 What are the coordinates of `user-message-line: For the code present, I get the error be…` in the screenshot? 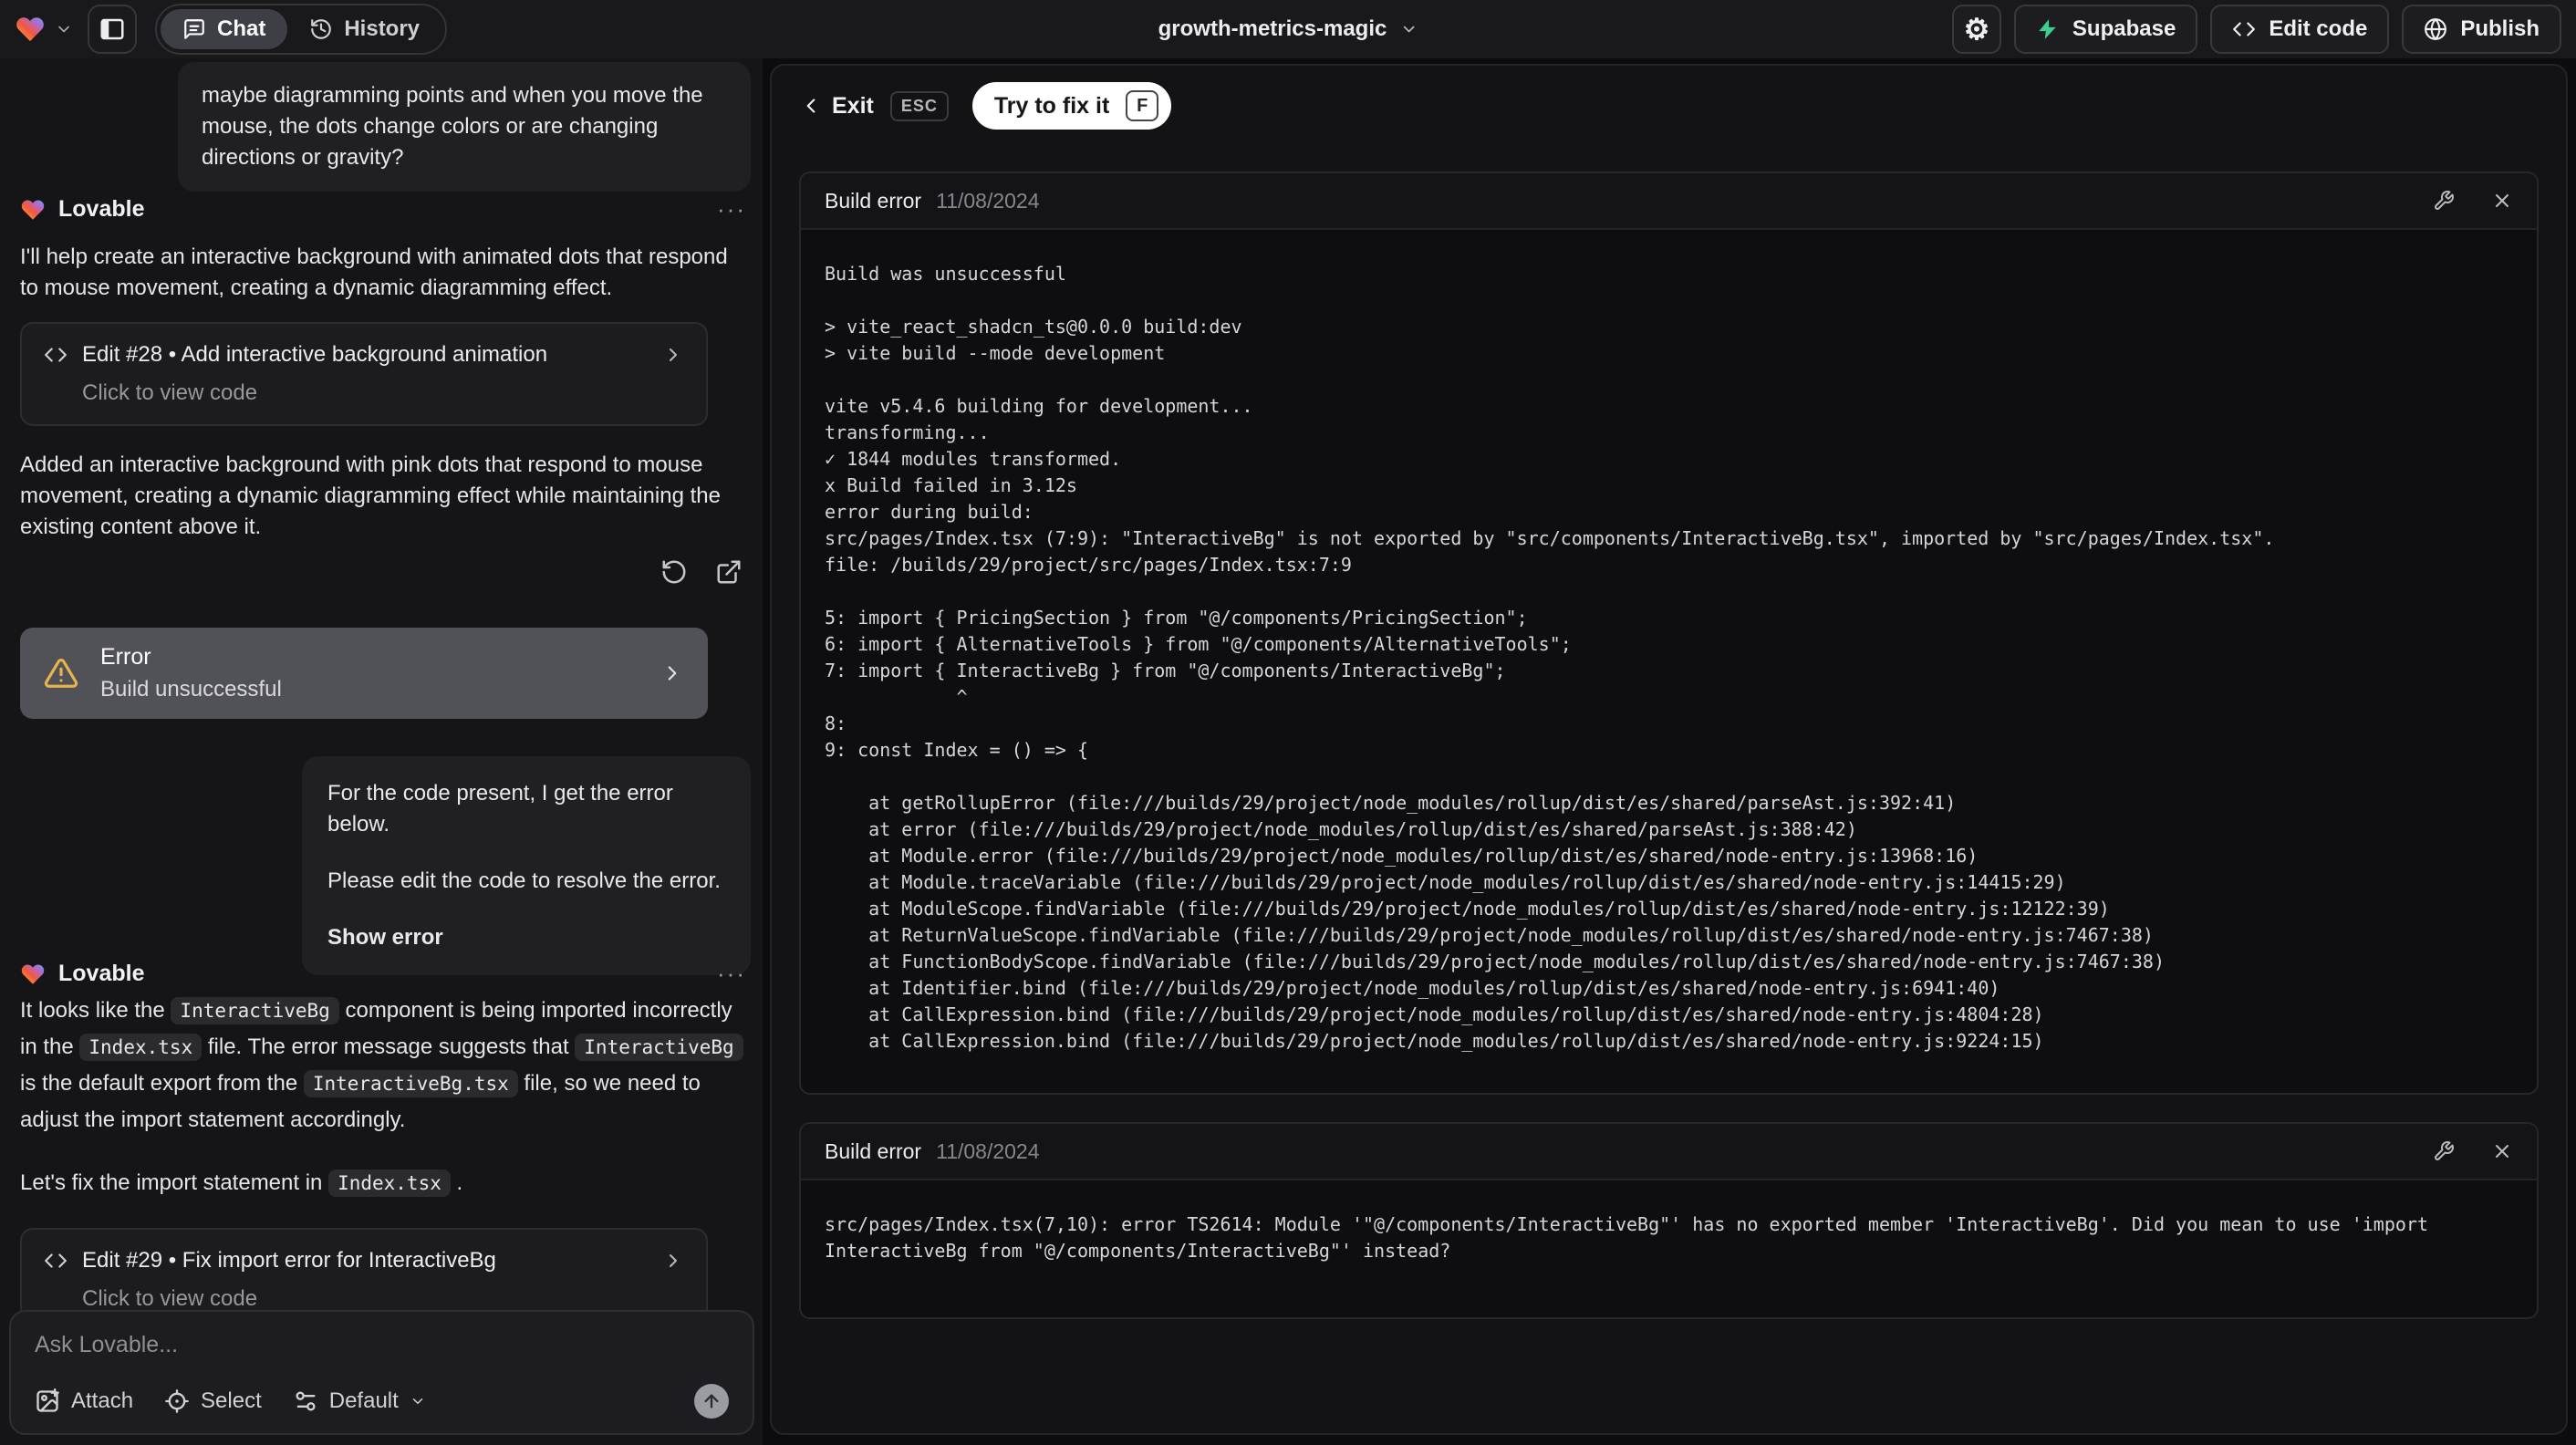 It's located at (500, 809).